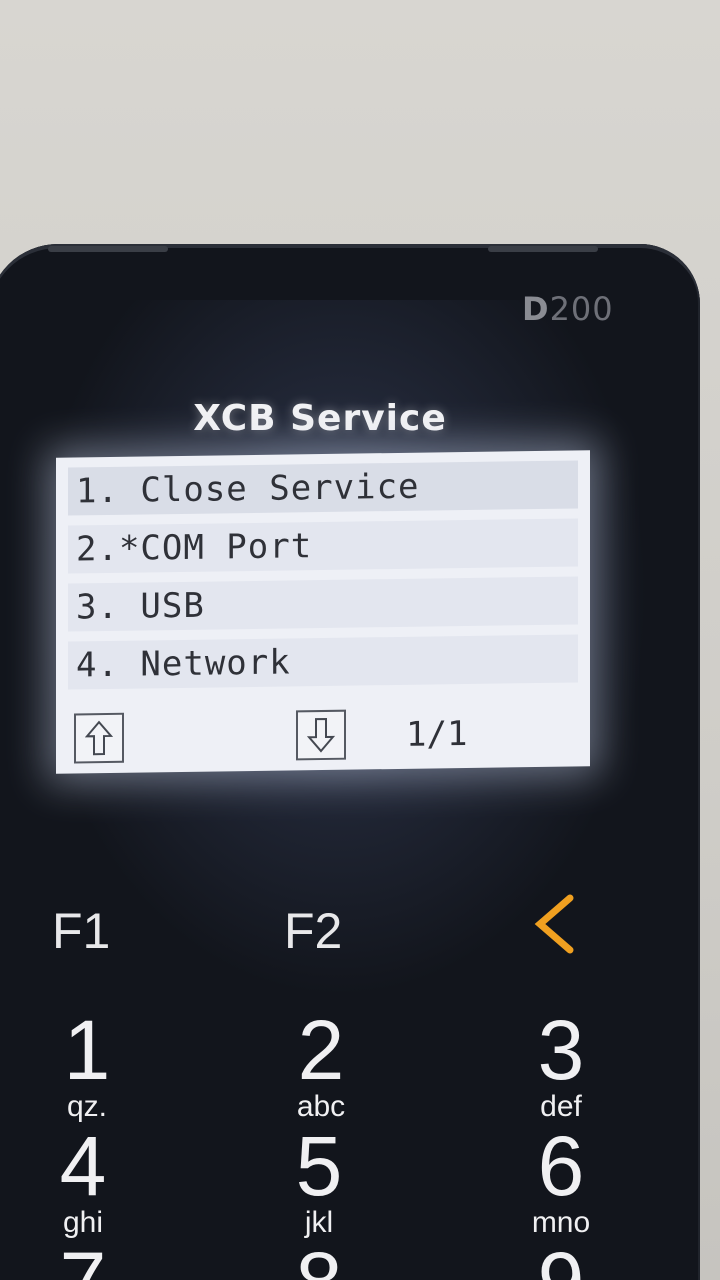 The width and height of the screenshot is (720, 1280). I want to click on key-digit: 5, so click(319, 1166).